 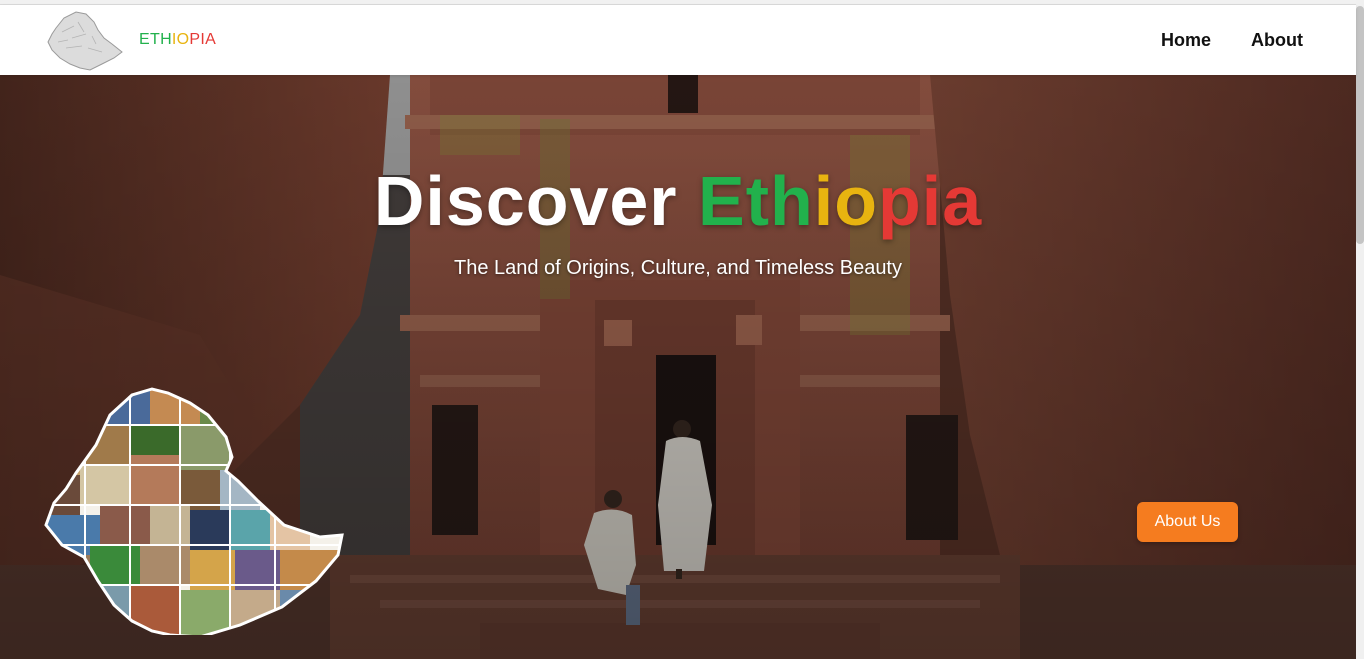 What do you see at coordinates (1277, 40) in the screenshot?
I see `nav-about-link: About` at bounding box center [1277, 40].